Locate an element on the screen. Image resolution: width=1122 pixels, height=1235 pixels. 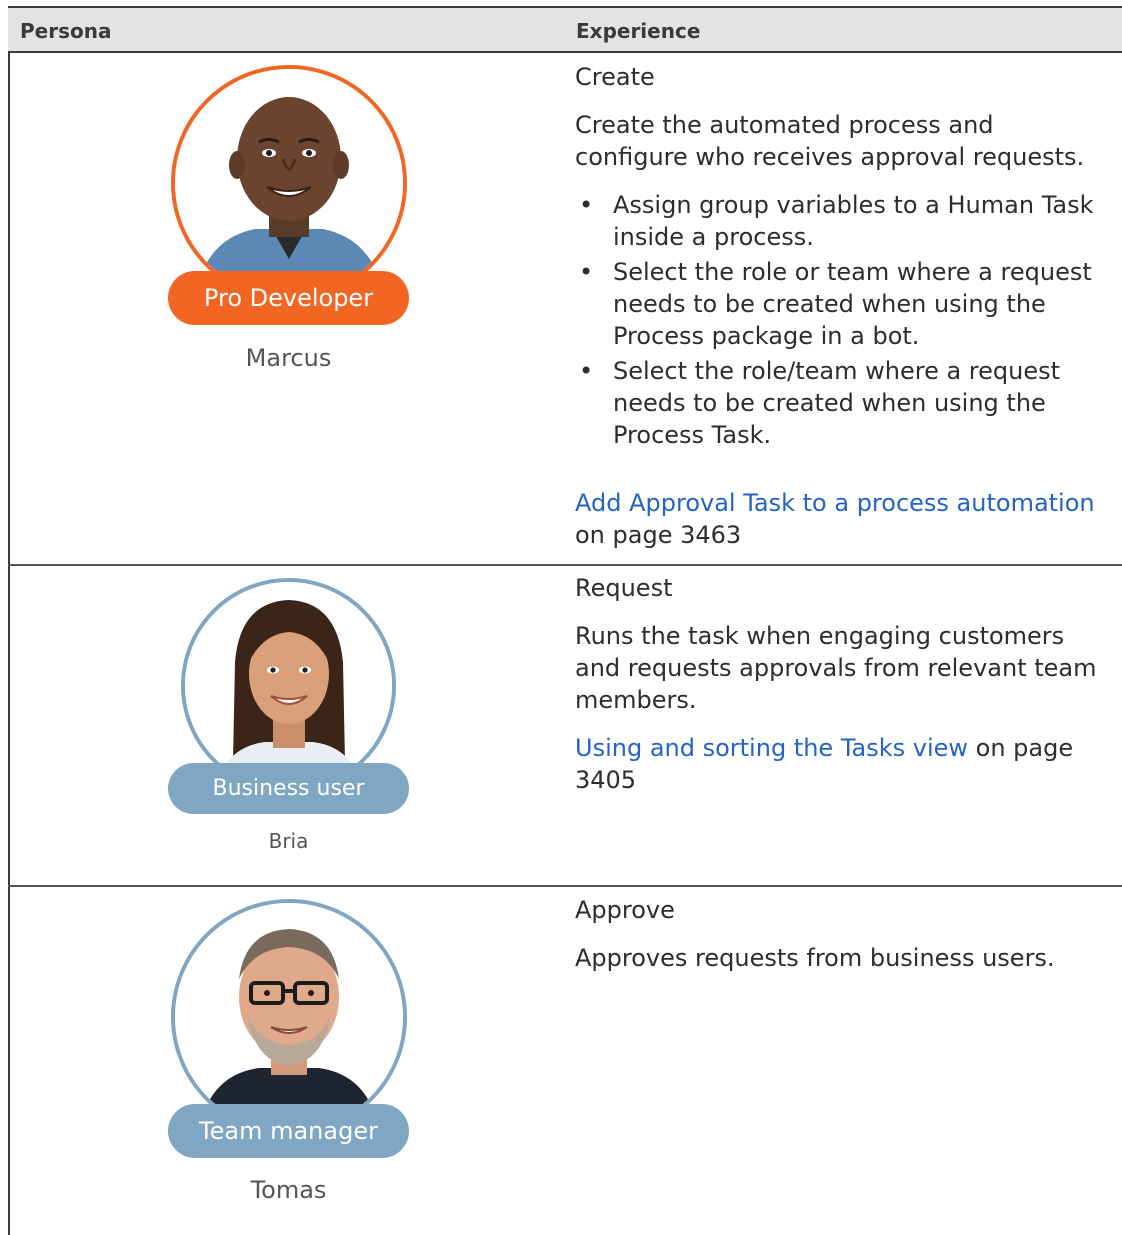
table-left-border is located at coordinates (9, 644).